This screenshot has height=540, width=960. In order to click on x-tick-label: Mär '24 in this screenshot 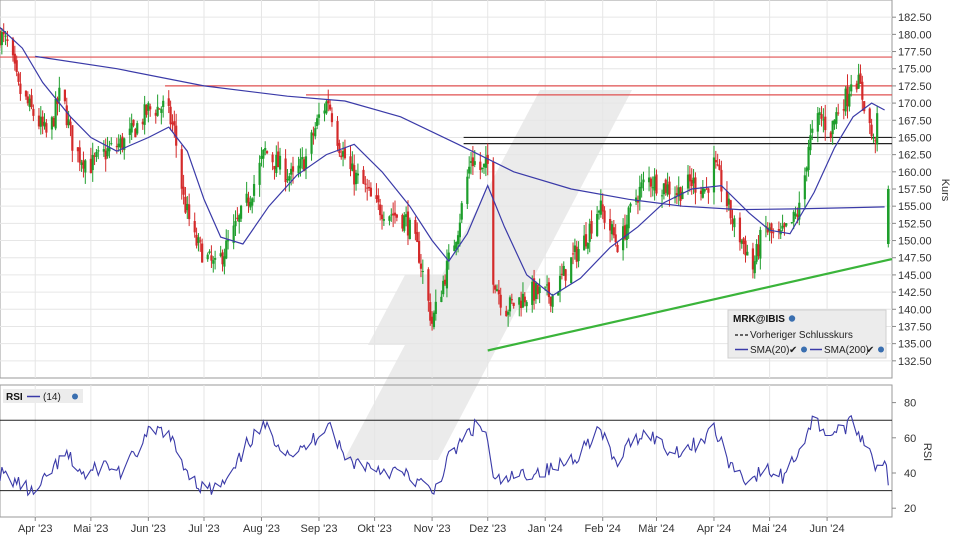, I will do `click(656, 529)`.